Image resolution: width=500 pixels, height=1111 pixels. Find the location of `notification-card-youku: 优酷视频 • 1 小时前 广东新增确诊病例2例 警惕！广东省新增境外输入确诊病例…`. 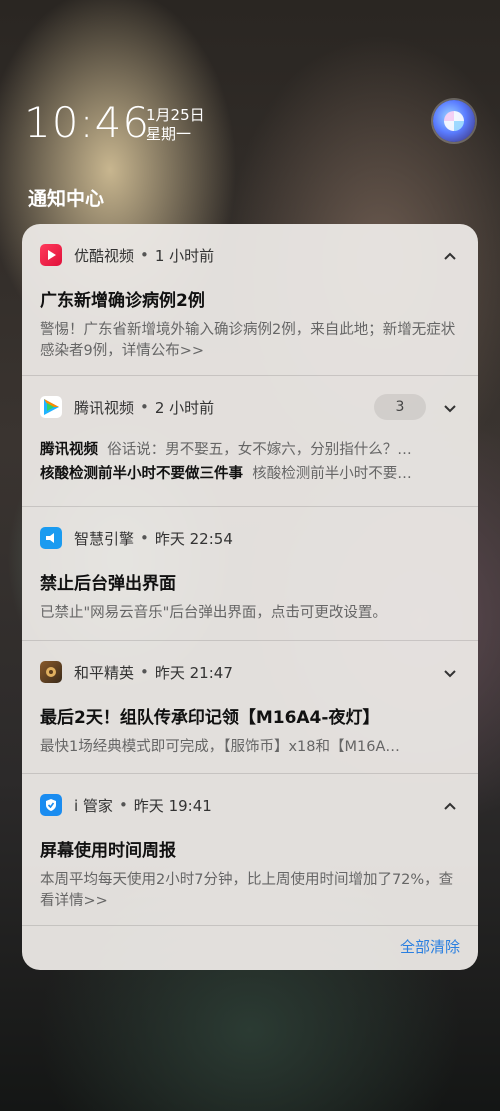

notification-card-youku: 优酷视频 • 1 小时前 广东新增确诊病例2例 警惕！广东省新增境外输入确诊病例… is located at coordinates (250, 300).